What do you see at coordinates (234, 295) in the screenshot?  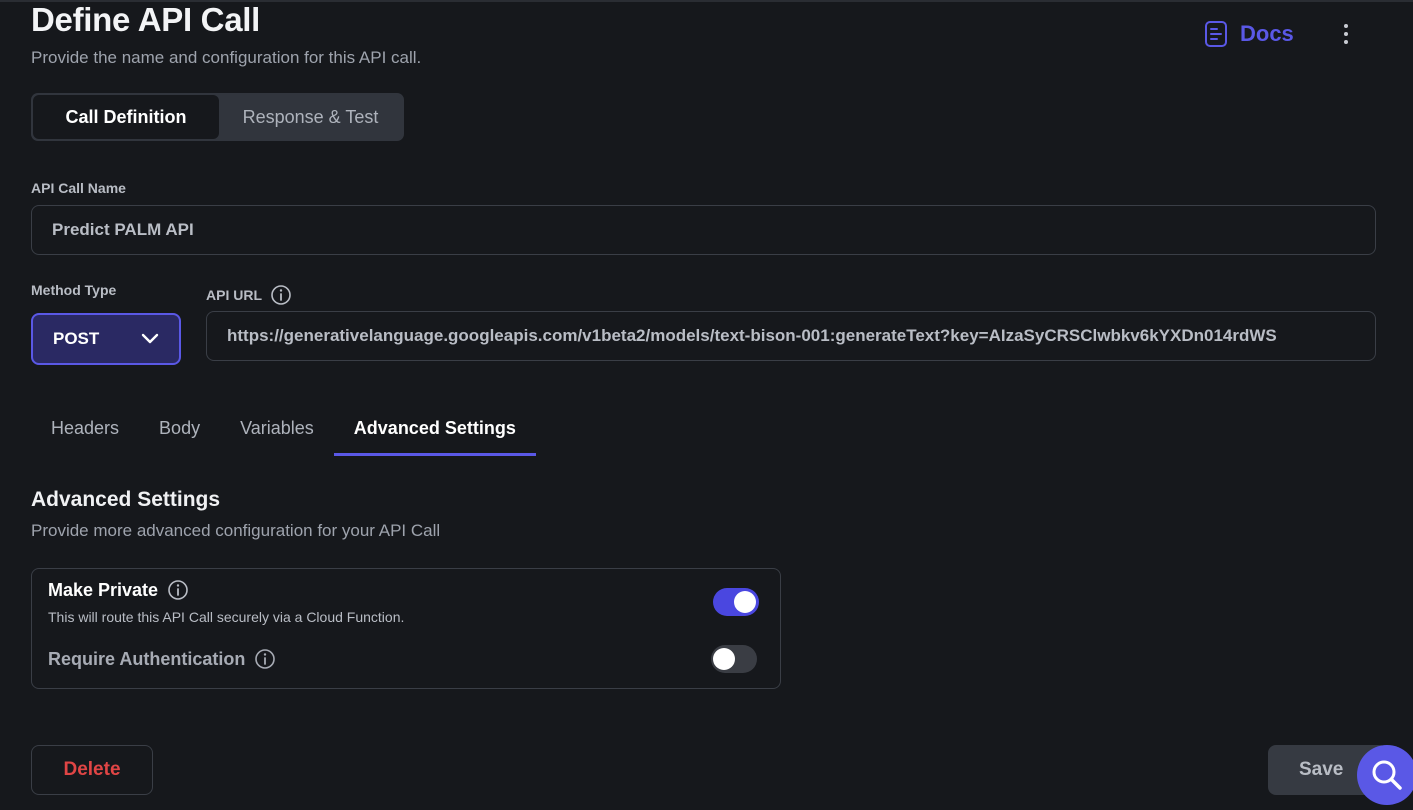 I see `api-url-label: API URL` at bounding box center [234, 295].